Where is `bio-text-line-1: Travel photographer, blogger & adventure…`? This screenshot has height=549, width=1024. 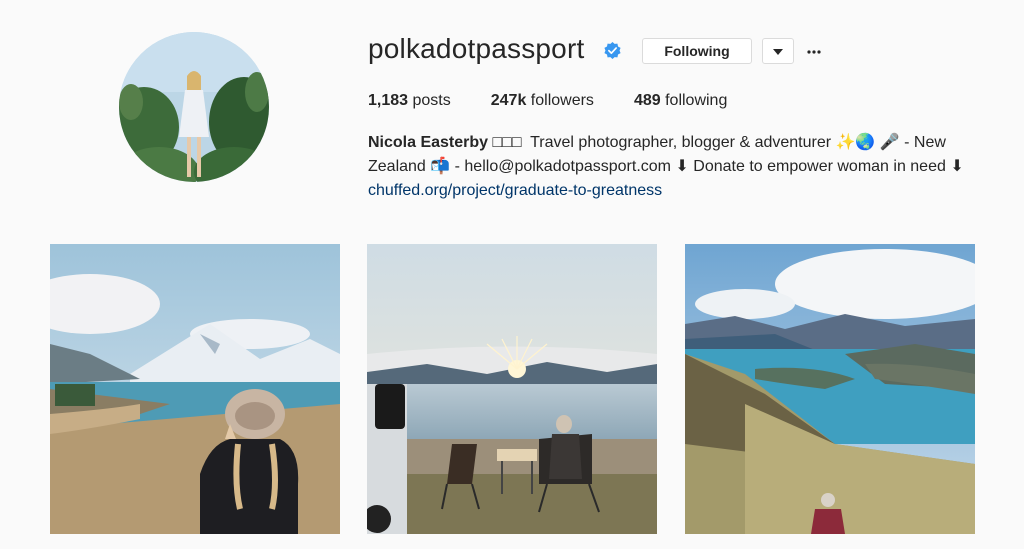 bio-text-line-1: Travel photographer, blogger & adventure… is located at coordinates (738, 142).